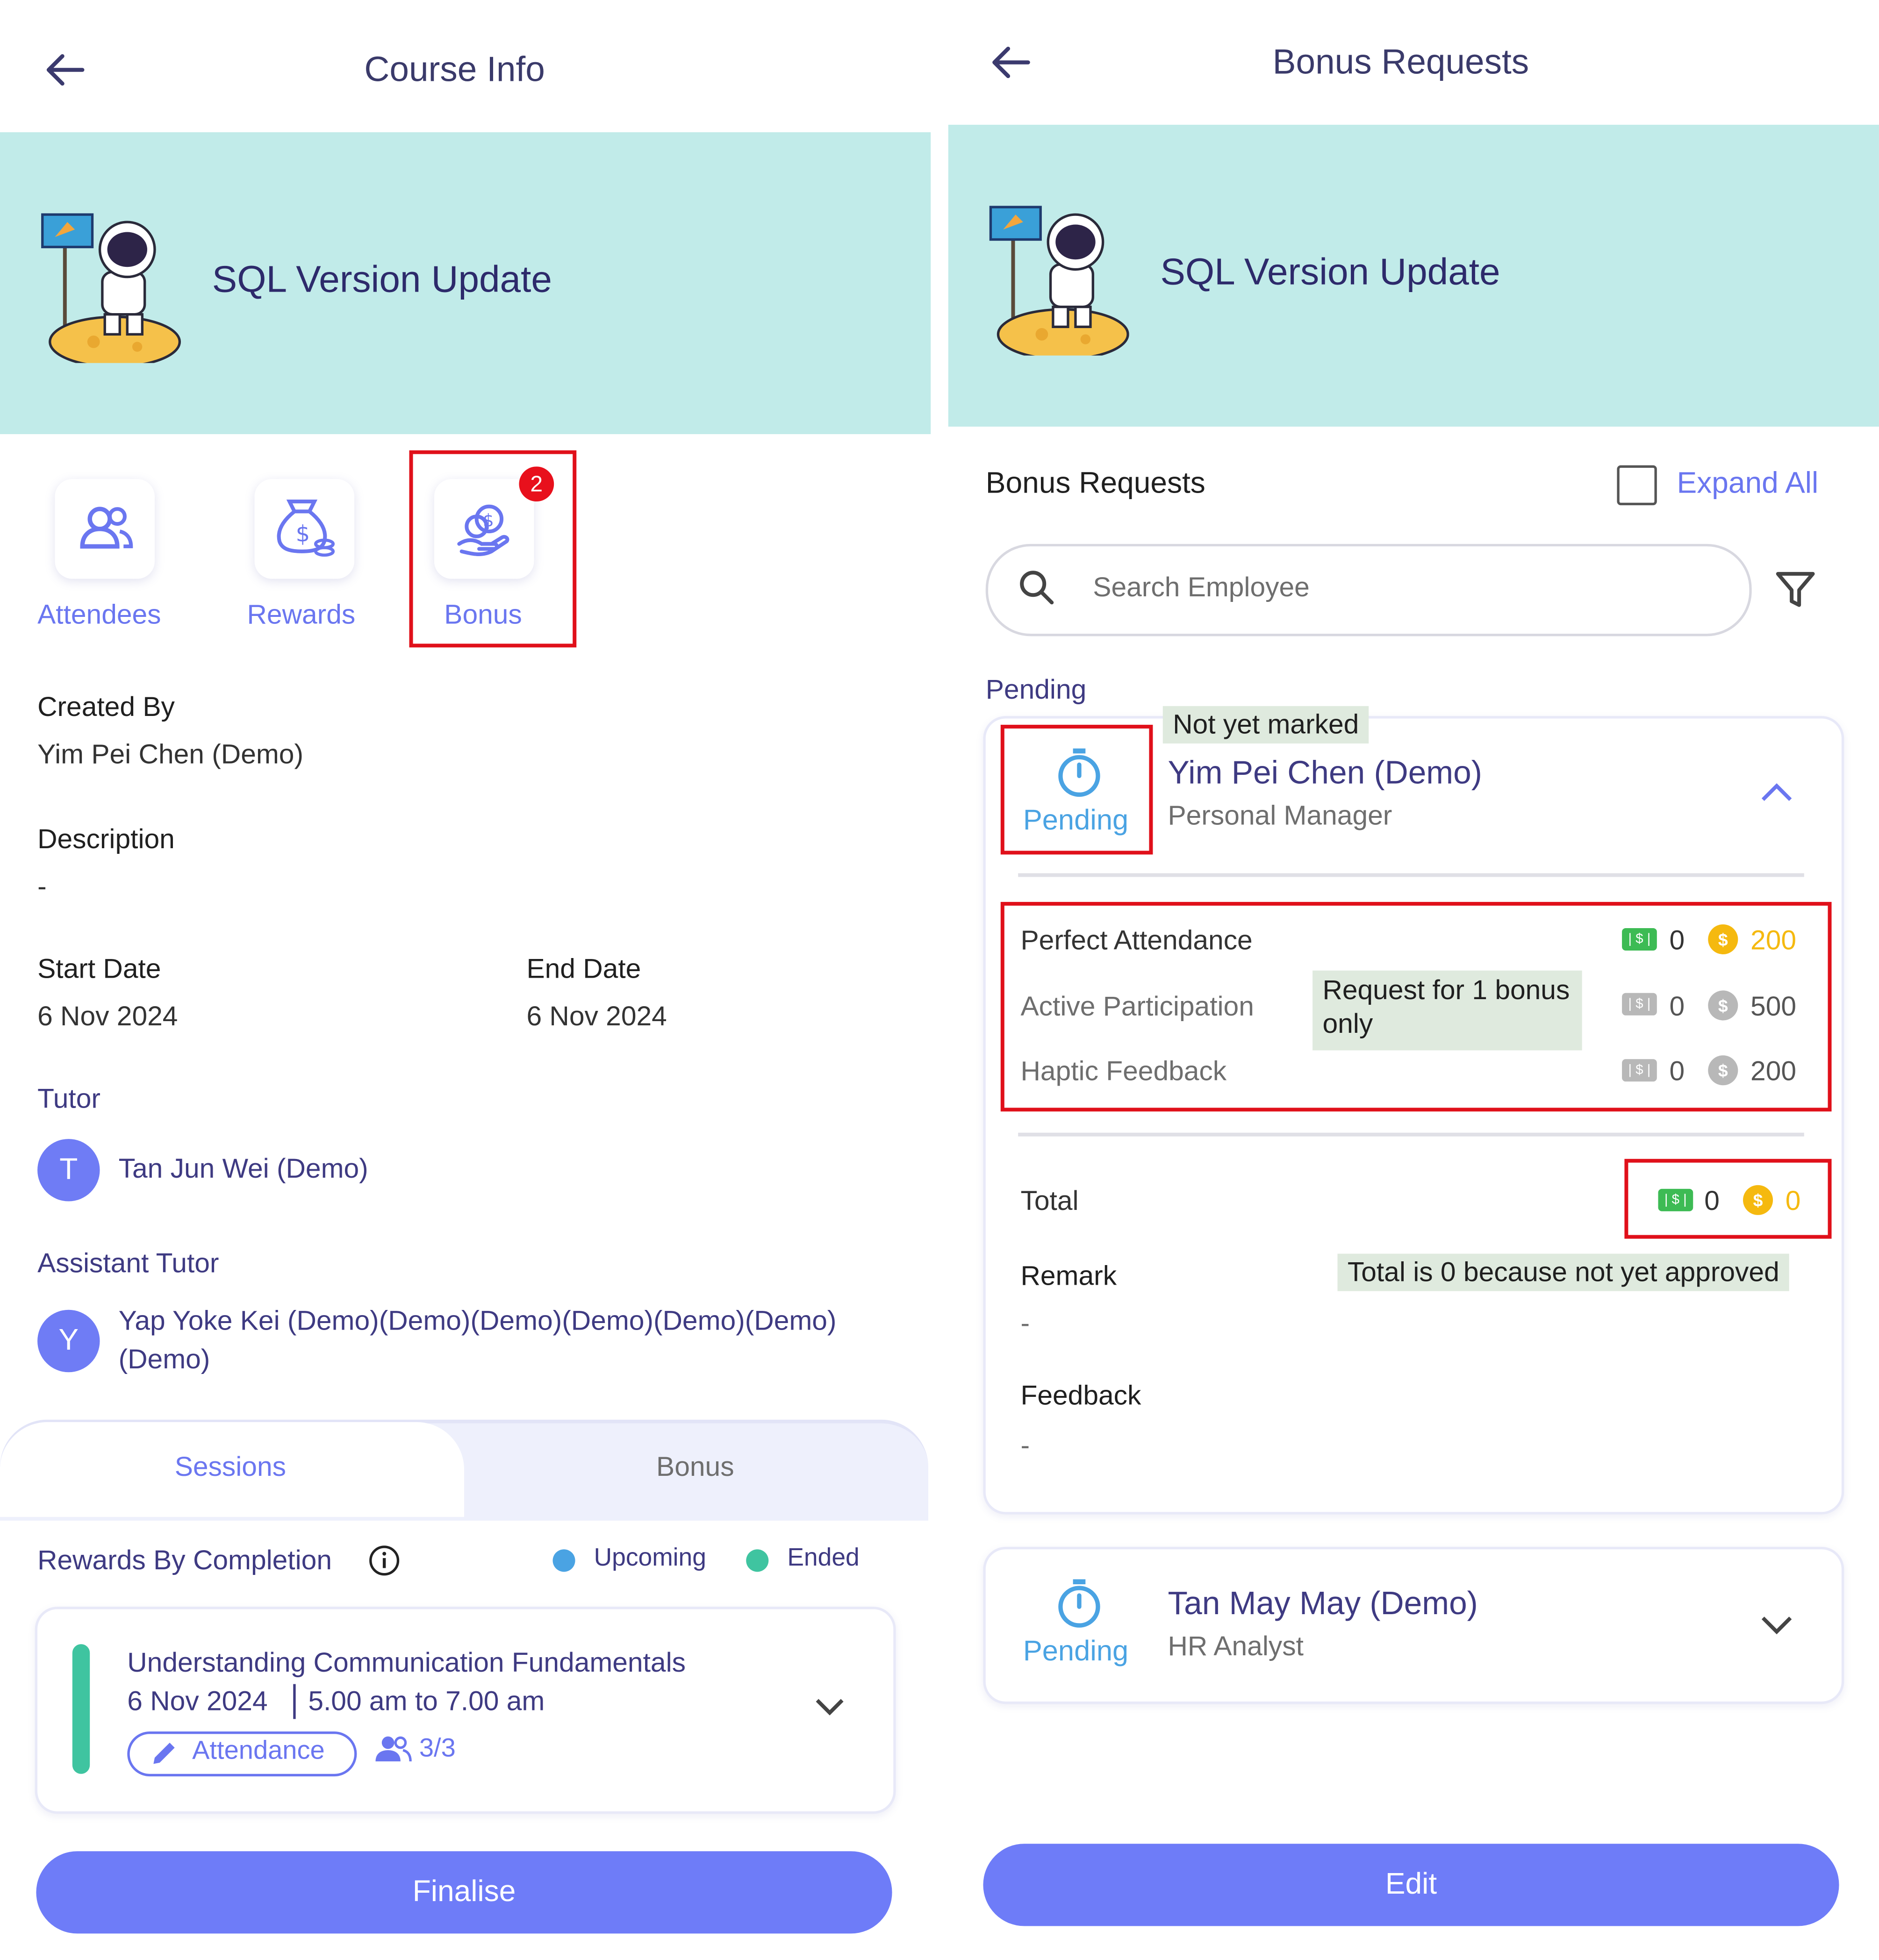 Image resolution: width=1879 pixels, height=1960 pixels. Describe the element at coordinates (1076, 789) in the screenshot. I see `status-highlight` at that location.